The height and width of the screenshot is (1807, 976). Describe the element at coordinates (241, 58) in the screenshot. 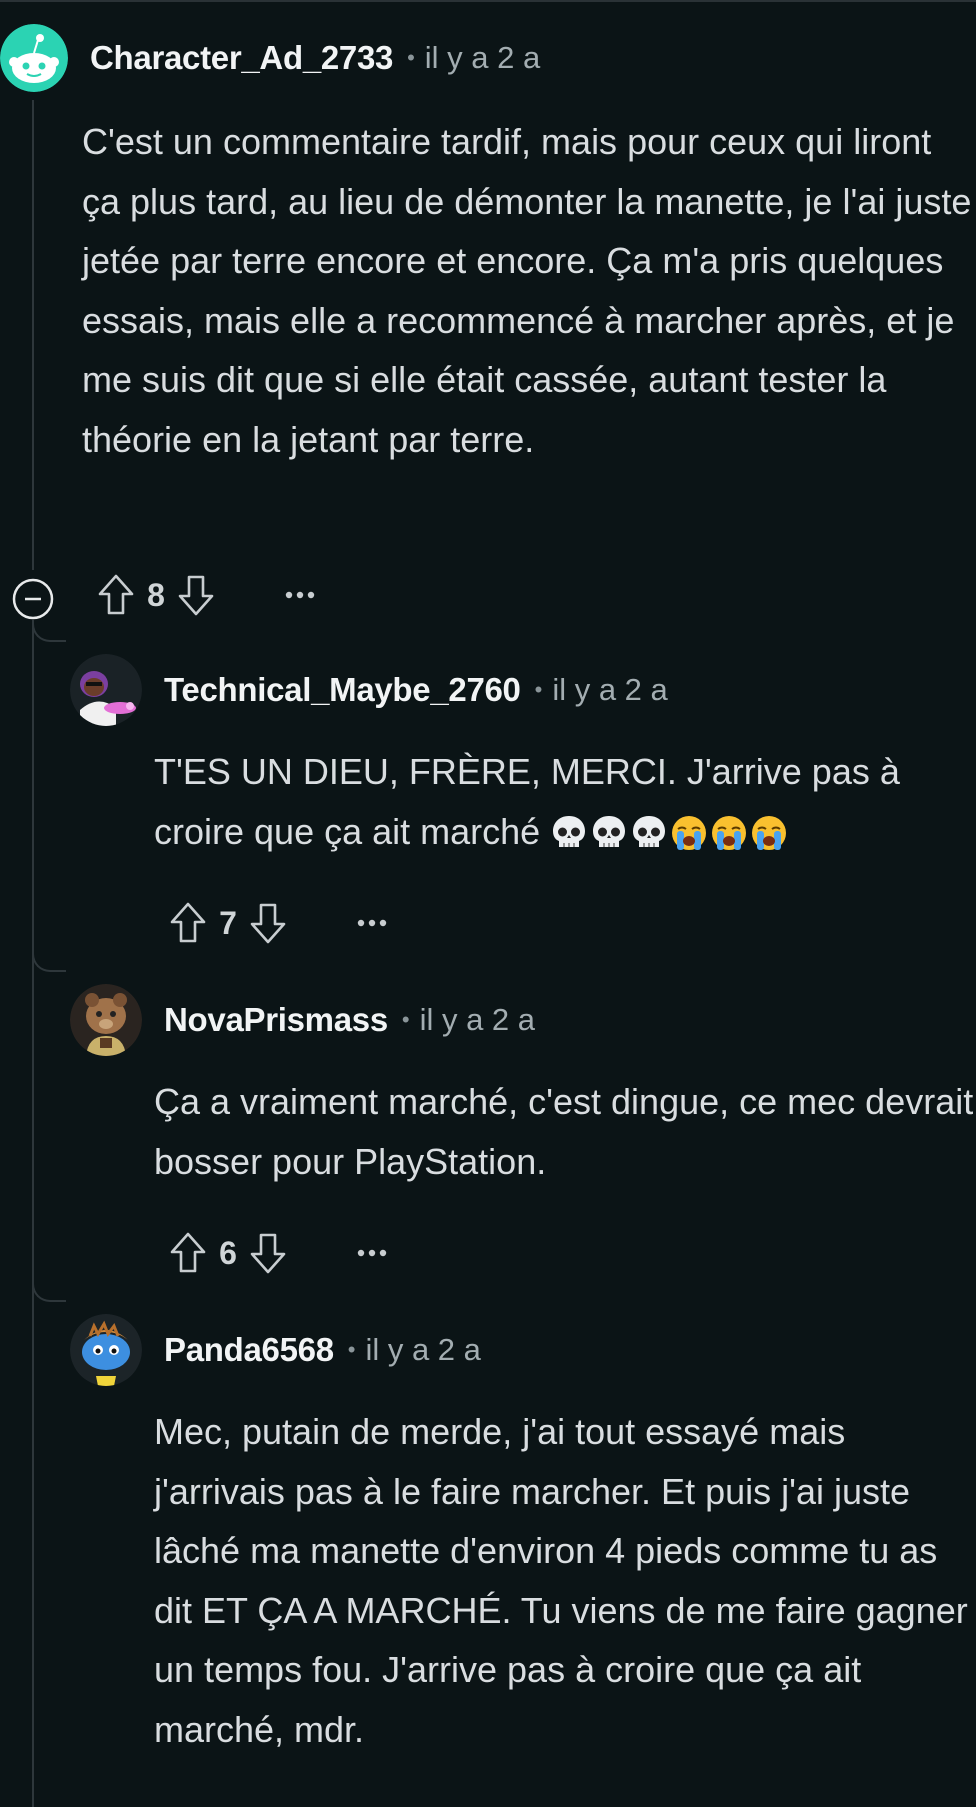

I see `username: Character_Ad_2733` at that location.